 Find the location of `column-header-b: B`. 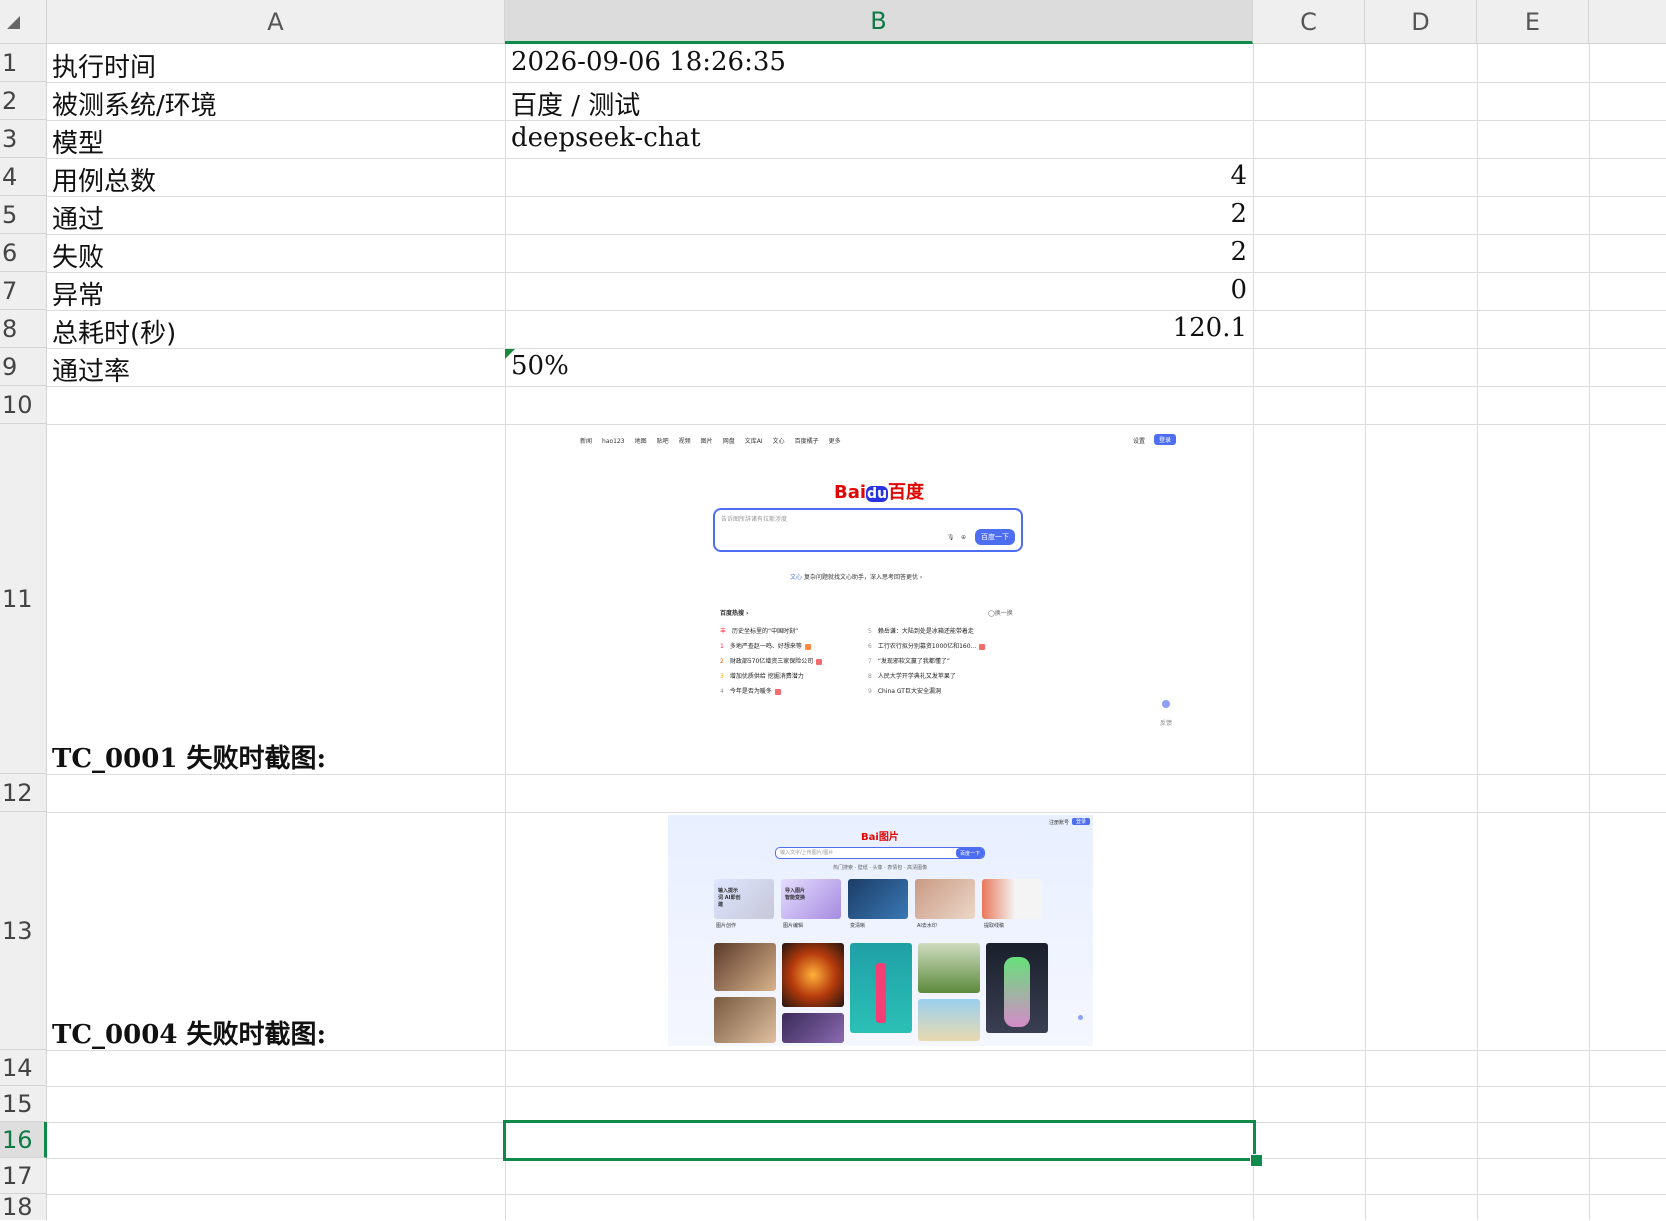

column-header-b: B is located at coordinates (879, 22).